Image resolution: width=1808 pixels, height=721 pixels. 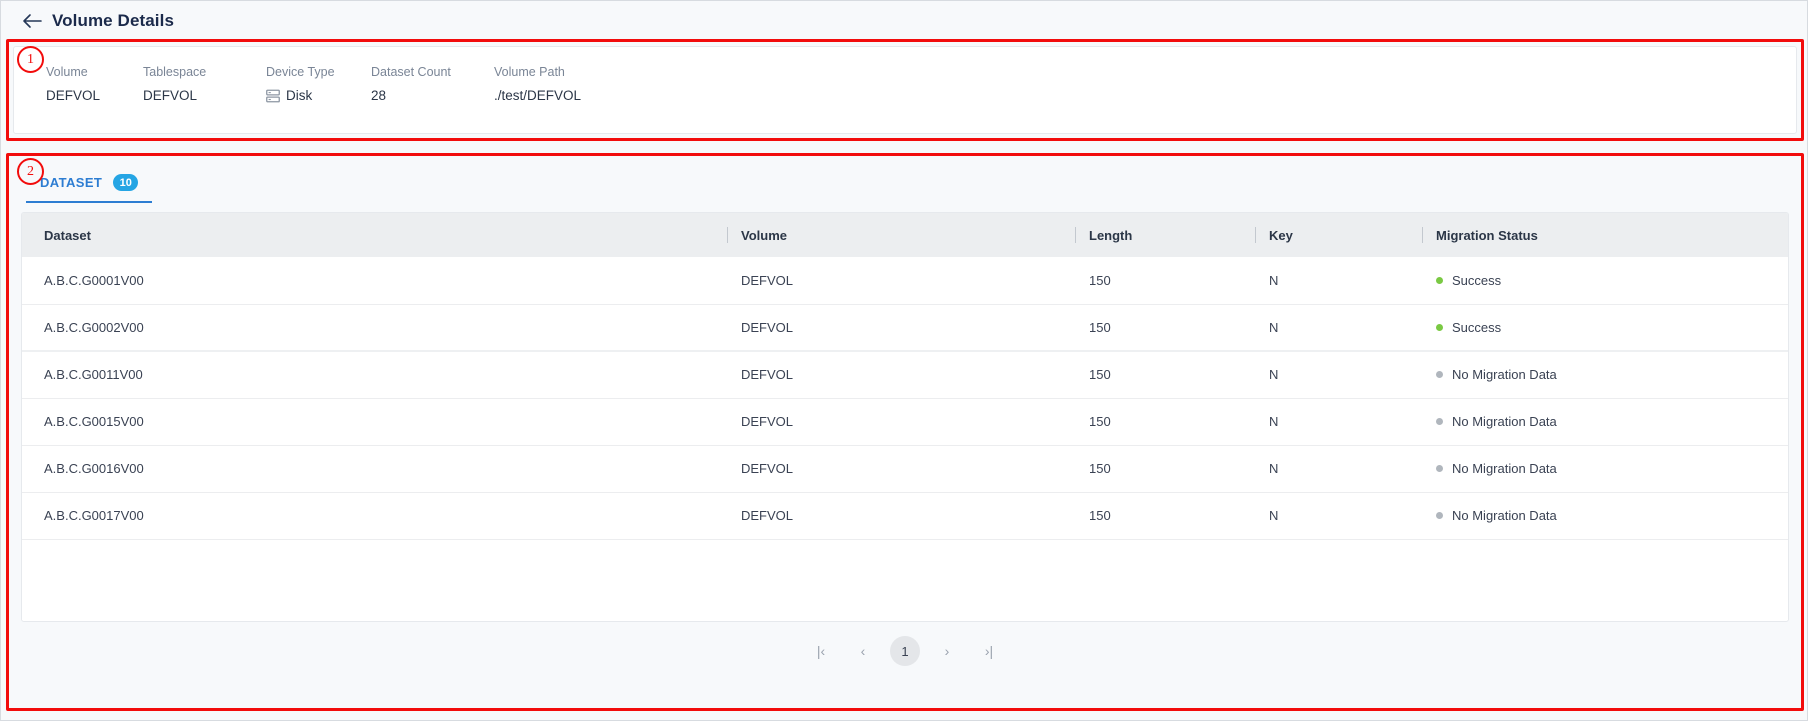 I want to click on cell-dataset: A.B.C.G0017V00, so click(x=374, y=516).